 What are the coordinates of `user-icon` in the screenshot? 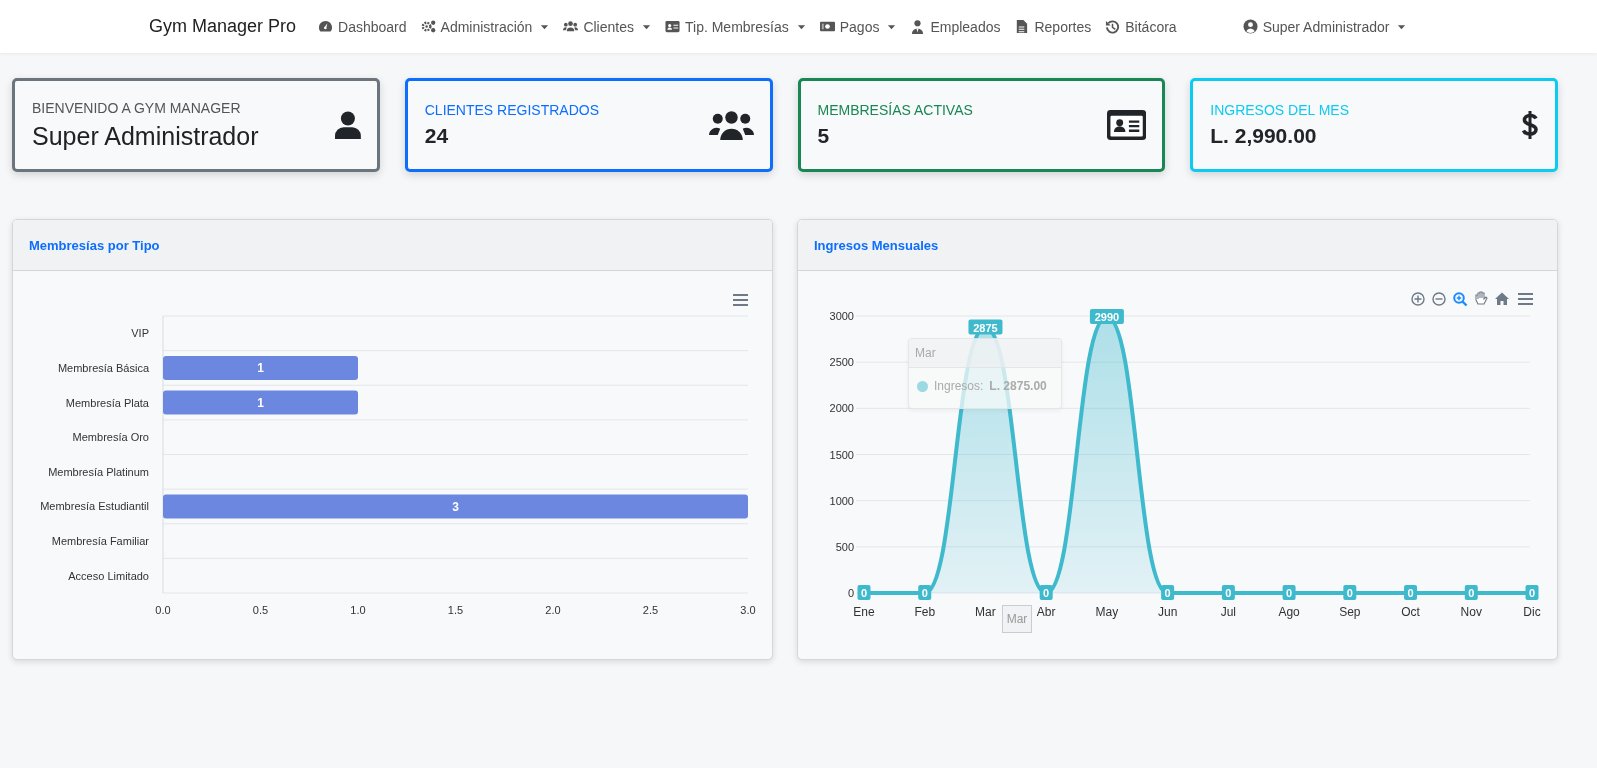 It's located at (347, 125).